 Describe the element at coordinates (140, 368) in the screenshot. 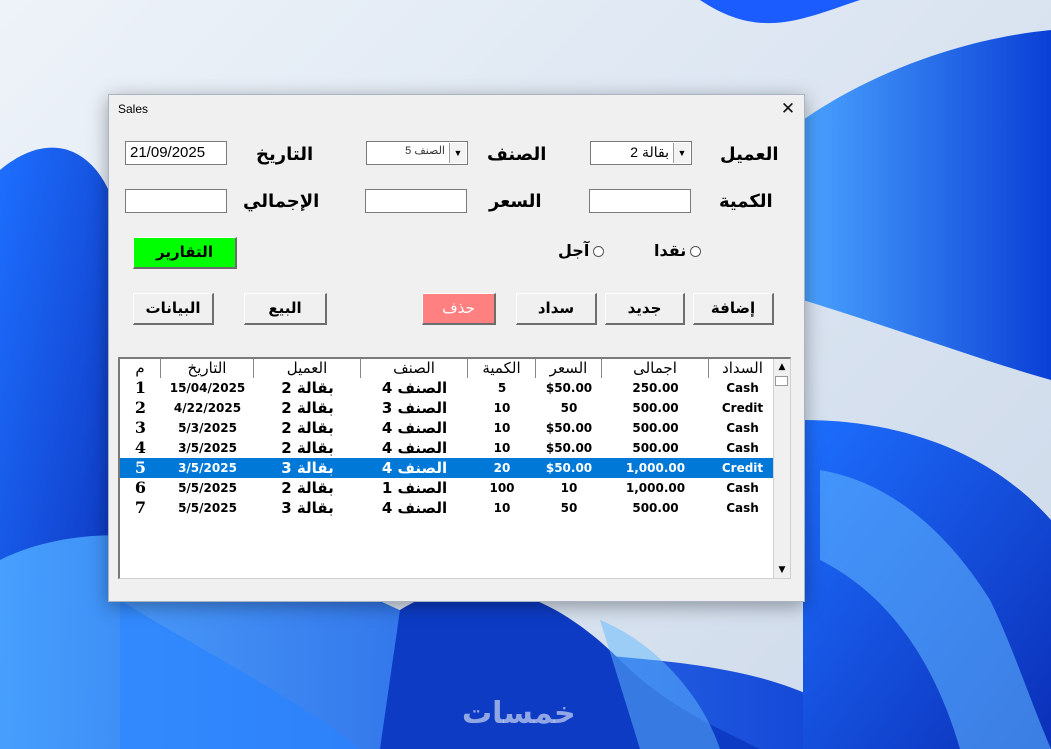

I see `header-index: م` at that location.